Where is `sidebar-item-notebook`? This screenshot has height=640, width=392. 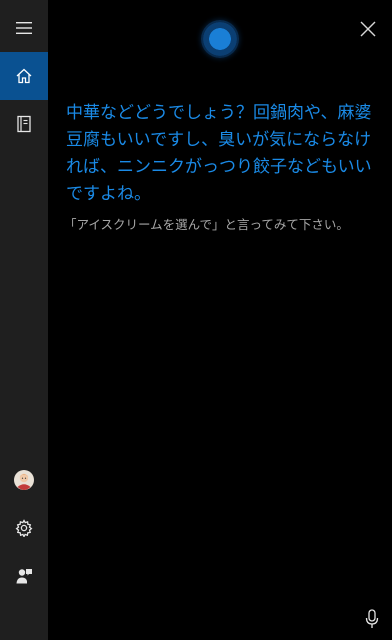 sidebar-item-notebook is located at coordinates (24, 124).